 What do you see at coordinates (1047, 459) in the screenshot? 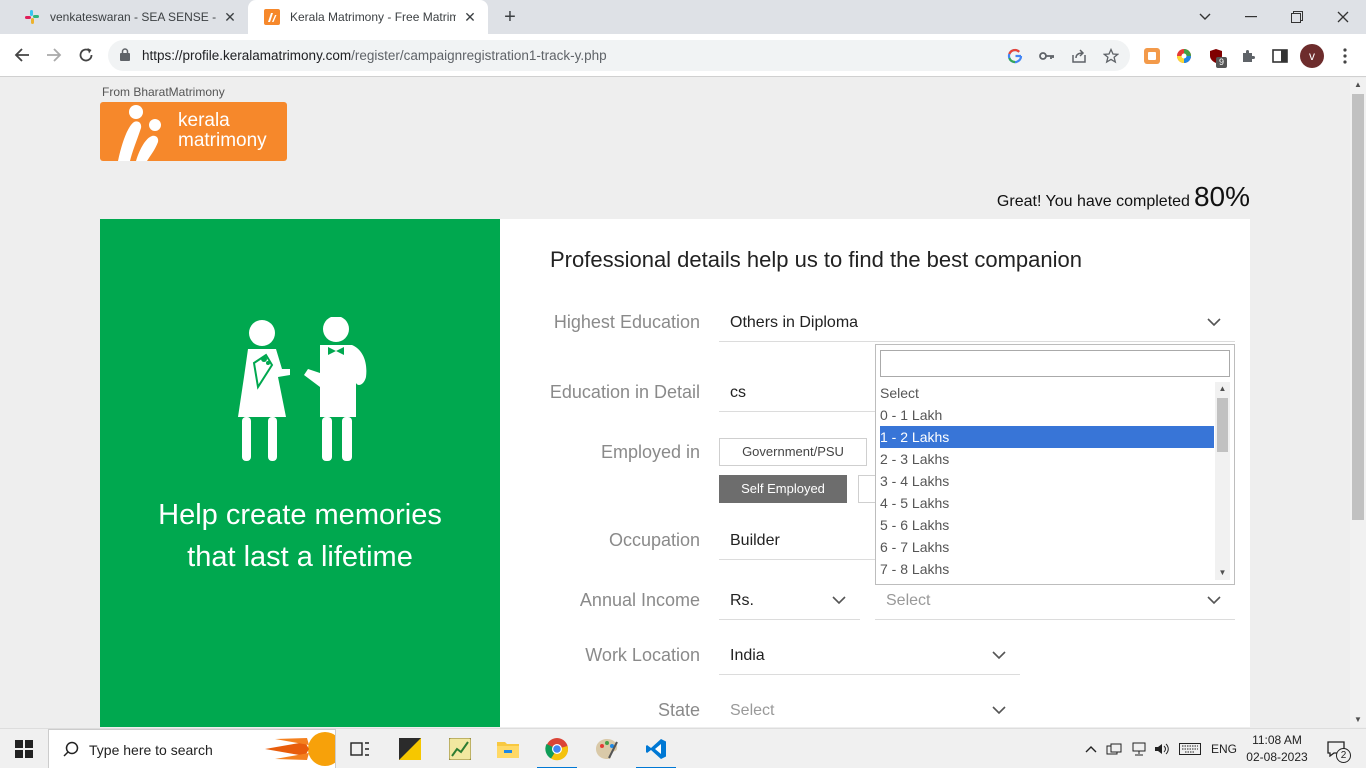
I see `income-option: 2 - 3 Lakhs` at bounding box center [1047, 459].